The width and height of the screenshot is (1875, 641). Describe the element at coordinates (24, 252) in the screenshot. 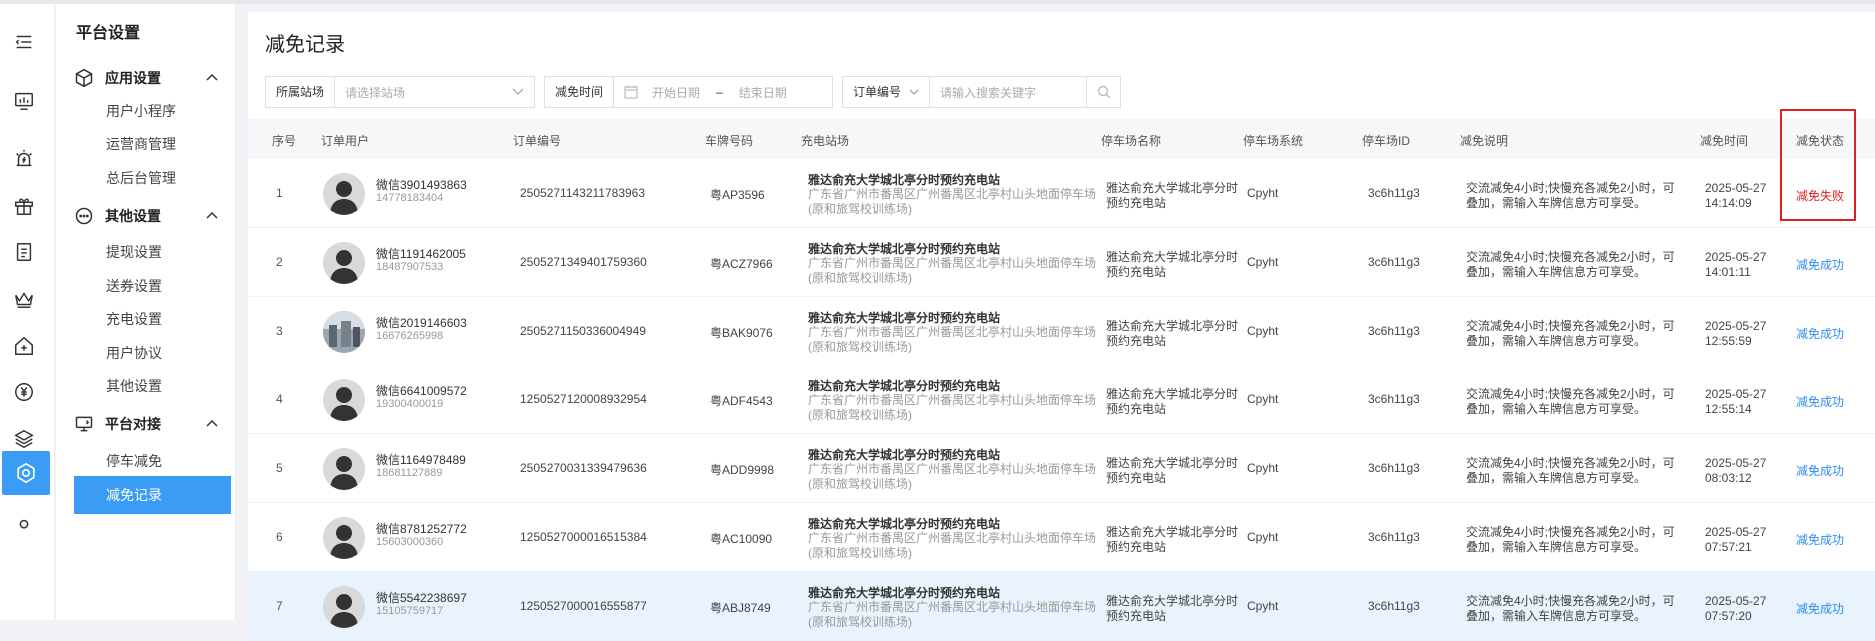

I see `document-list-icon` at that location.